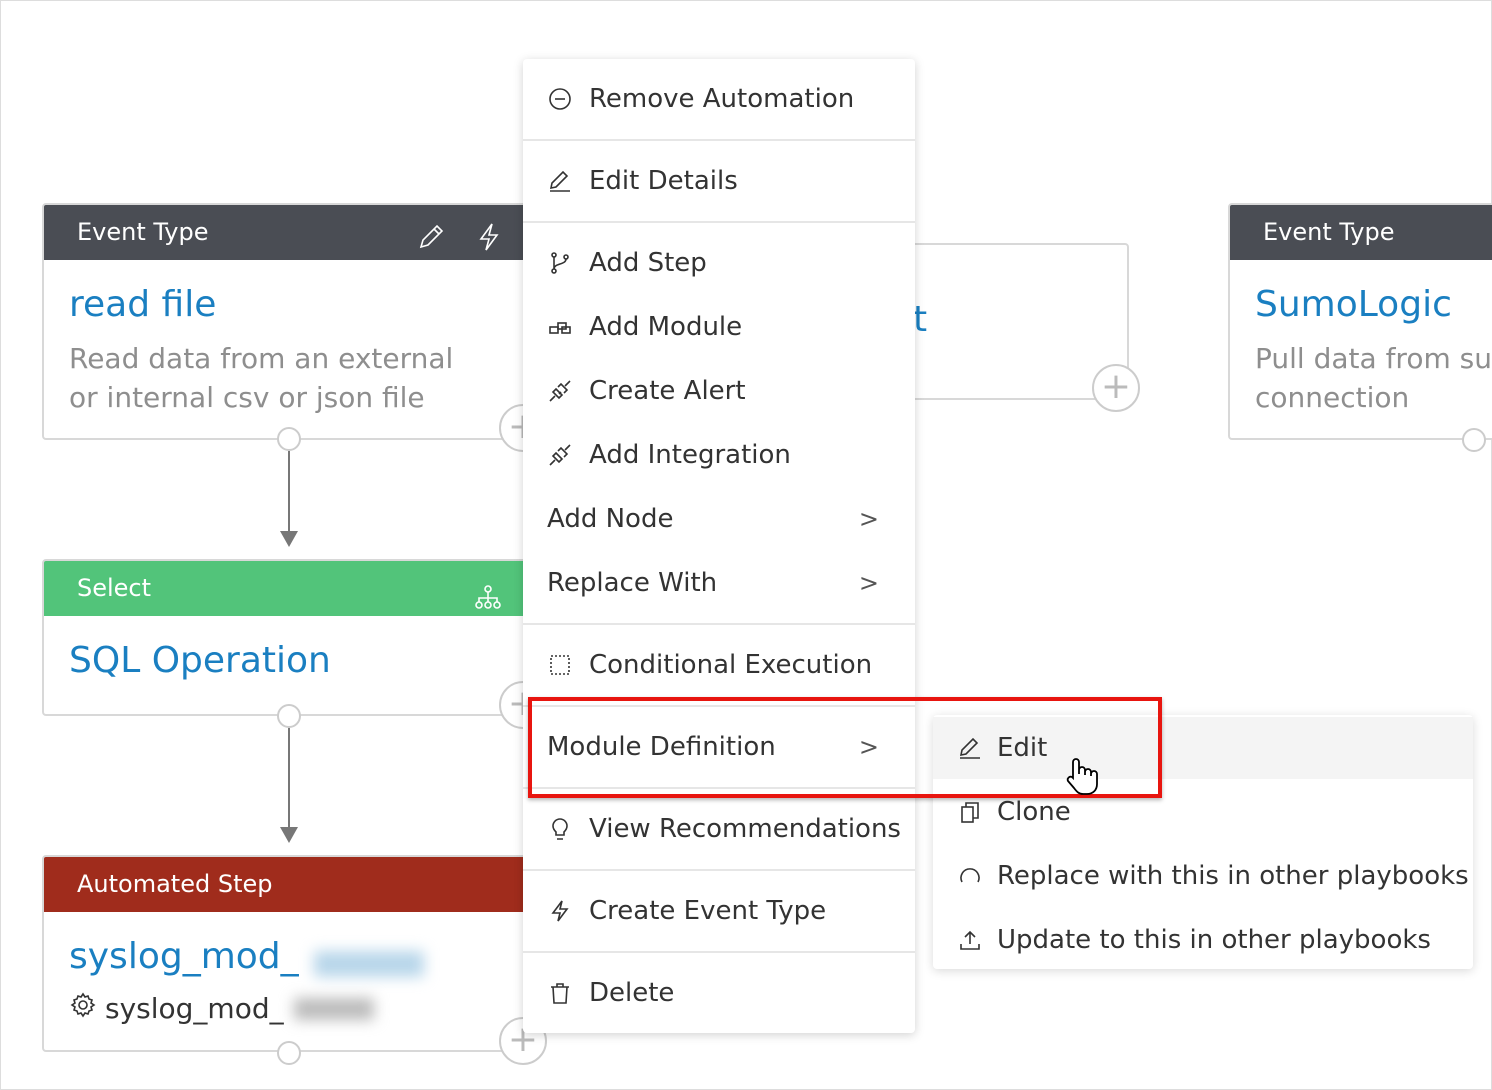 This screenshot has height=1090, width=1492. Describe the element at coordinates (292, 588) in the screenshot. I see `node-header: Select` at that location.